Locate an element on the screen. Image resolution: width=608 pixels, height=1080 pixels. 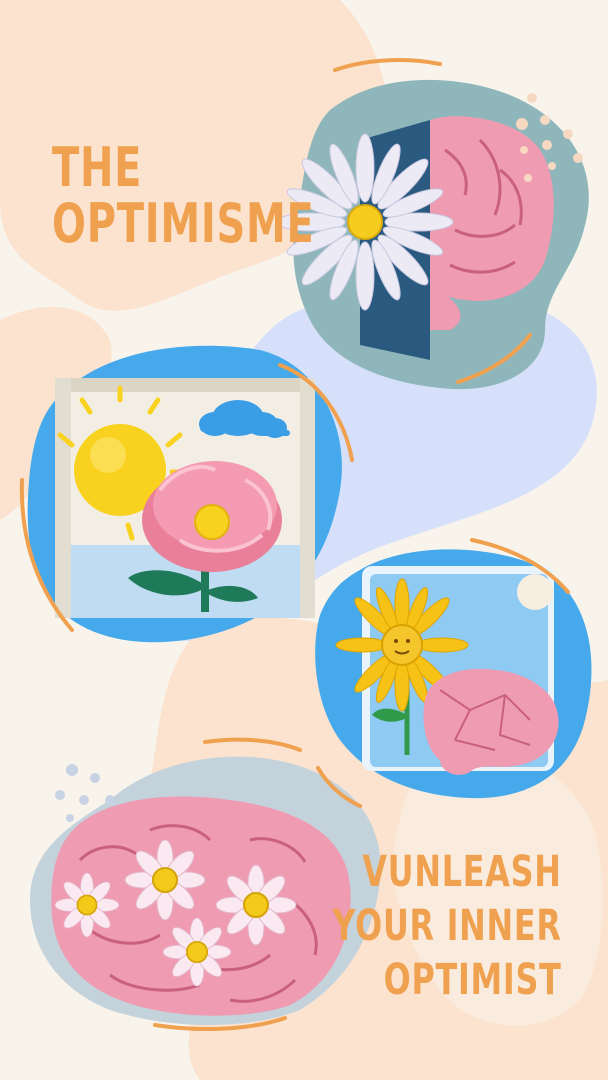
arc-brain-bottom is located at coordinates (220, 1023).